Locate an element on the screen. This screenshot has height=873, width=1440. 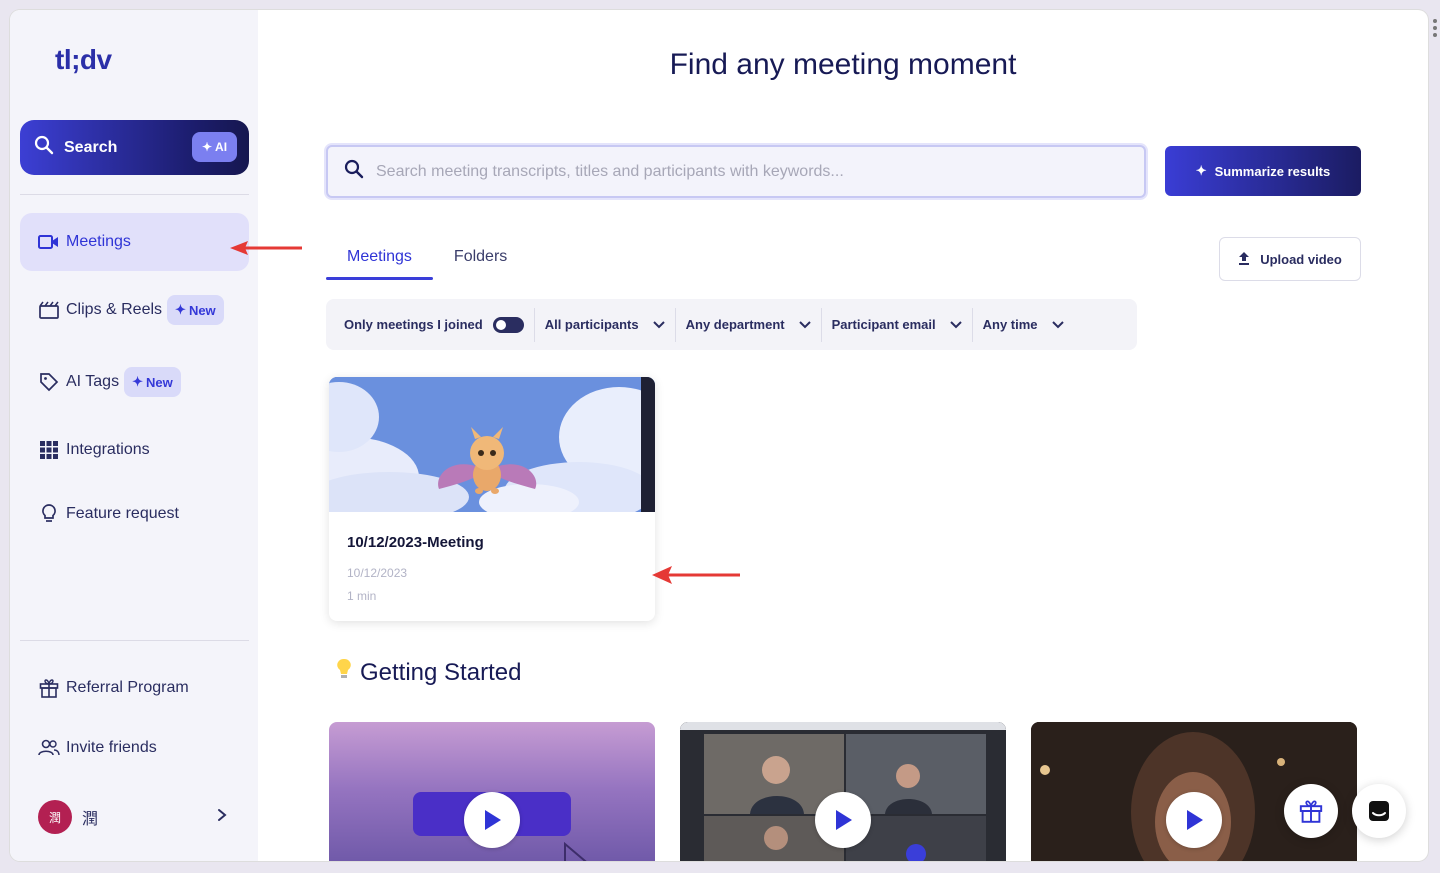
tab-meetings: Meetings is located at coordinates (379, 259).